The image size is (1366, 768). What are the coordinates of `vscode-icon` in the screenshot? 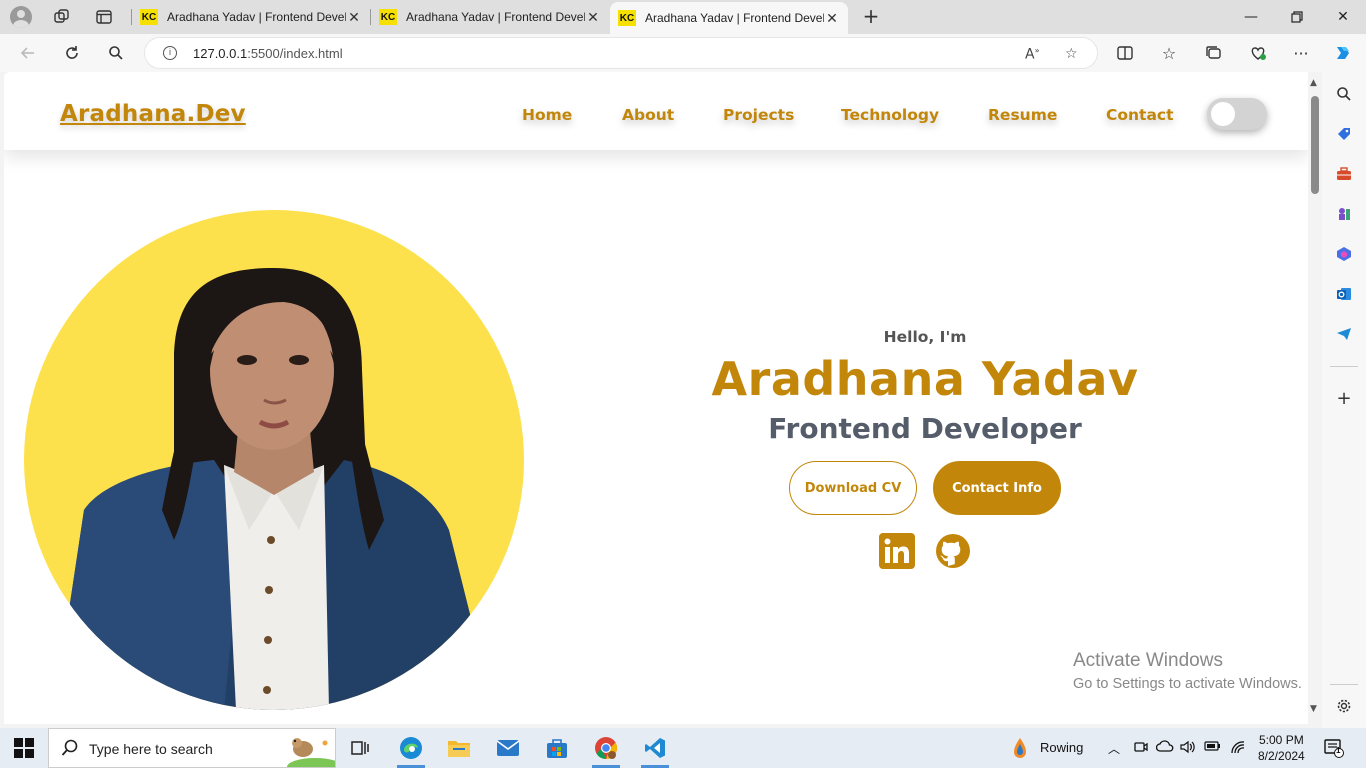 It's located at (655, 751).